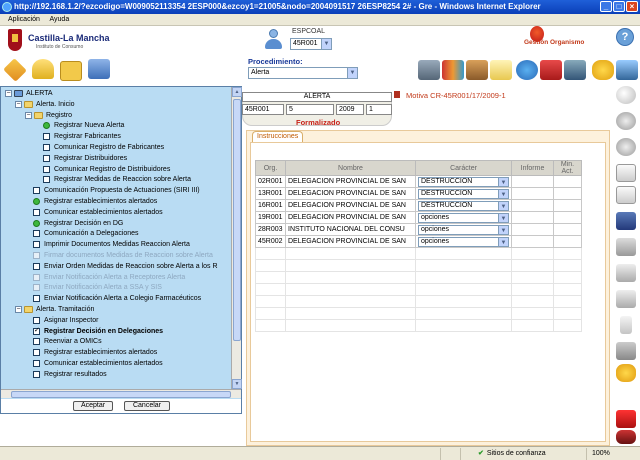 Image resolution: width=640 pixels, height=460 pixels. Describe the element at coordinates (24, 19) in the screenshot. I see `menu-aplicacion: Aplicación` at that location.